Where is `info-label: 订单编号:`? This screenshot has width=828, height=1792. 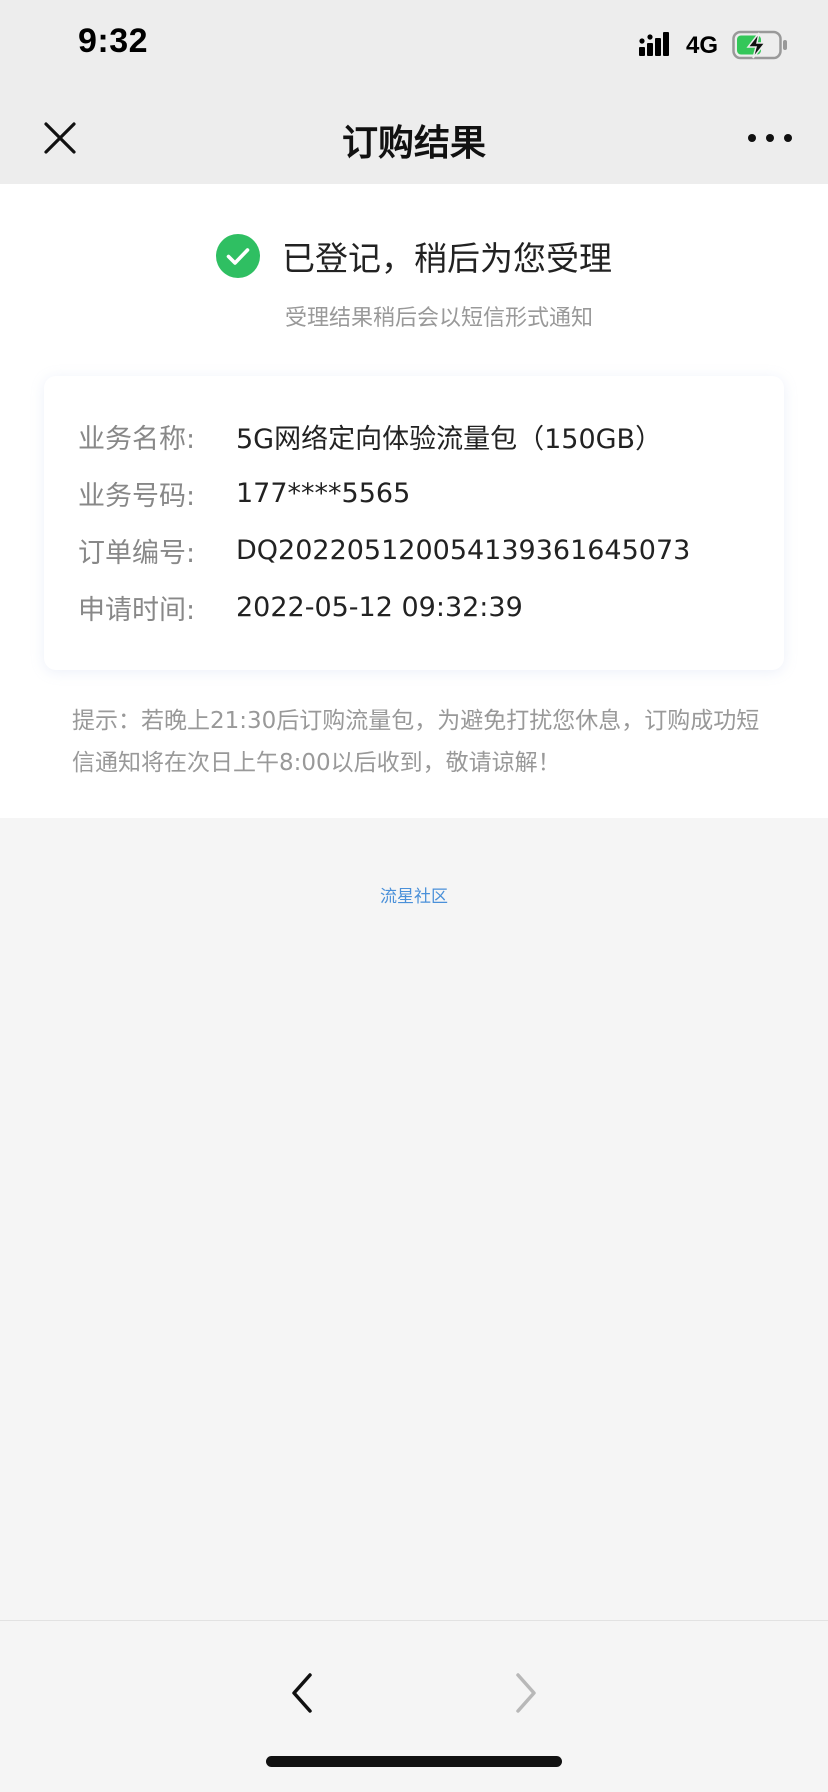
info-label: 订单编号: is located at coordinates (137, 553).